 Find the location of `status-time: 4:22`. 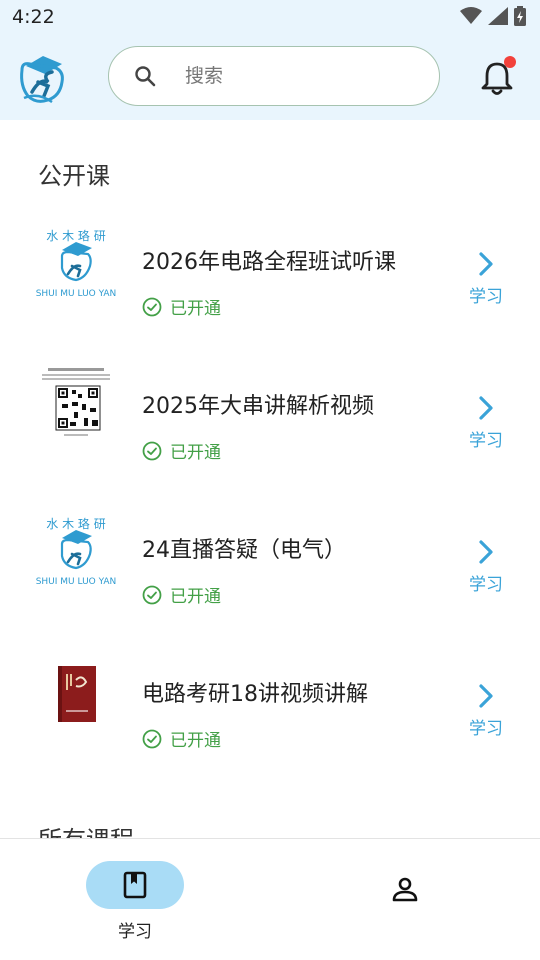

status-time: 4:22 is located at coordinates (33, 17).